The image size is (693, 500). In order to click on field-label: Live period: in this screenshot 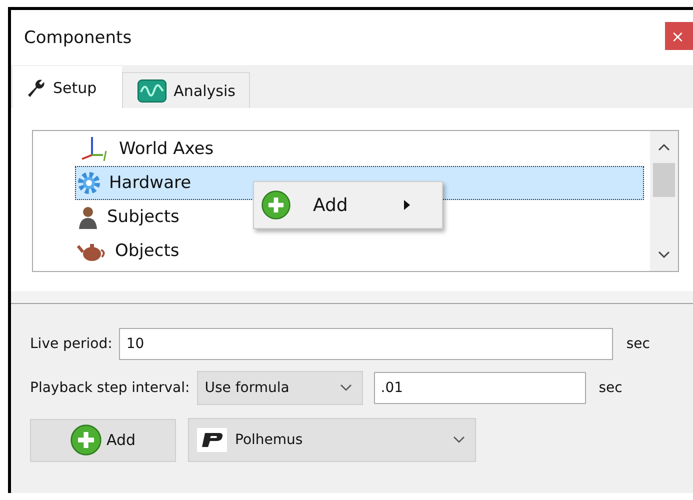, I will do `click(71, 344)`.